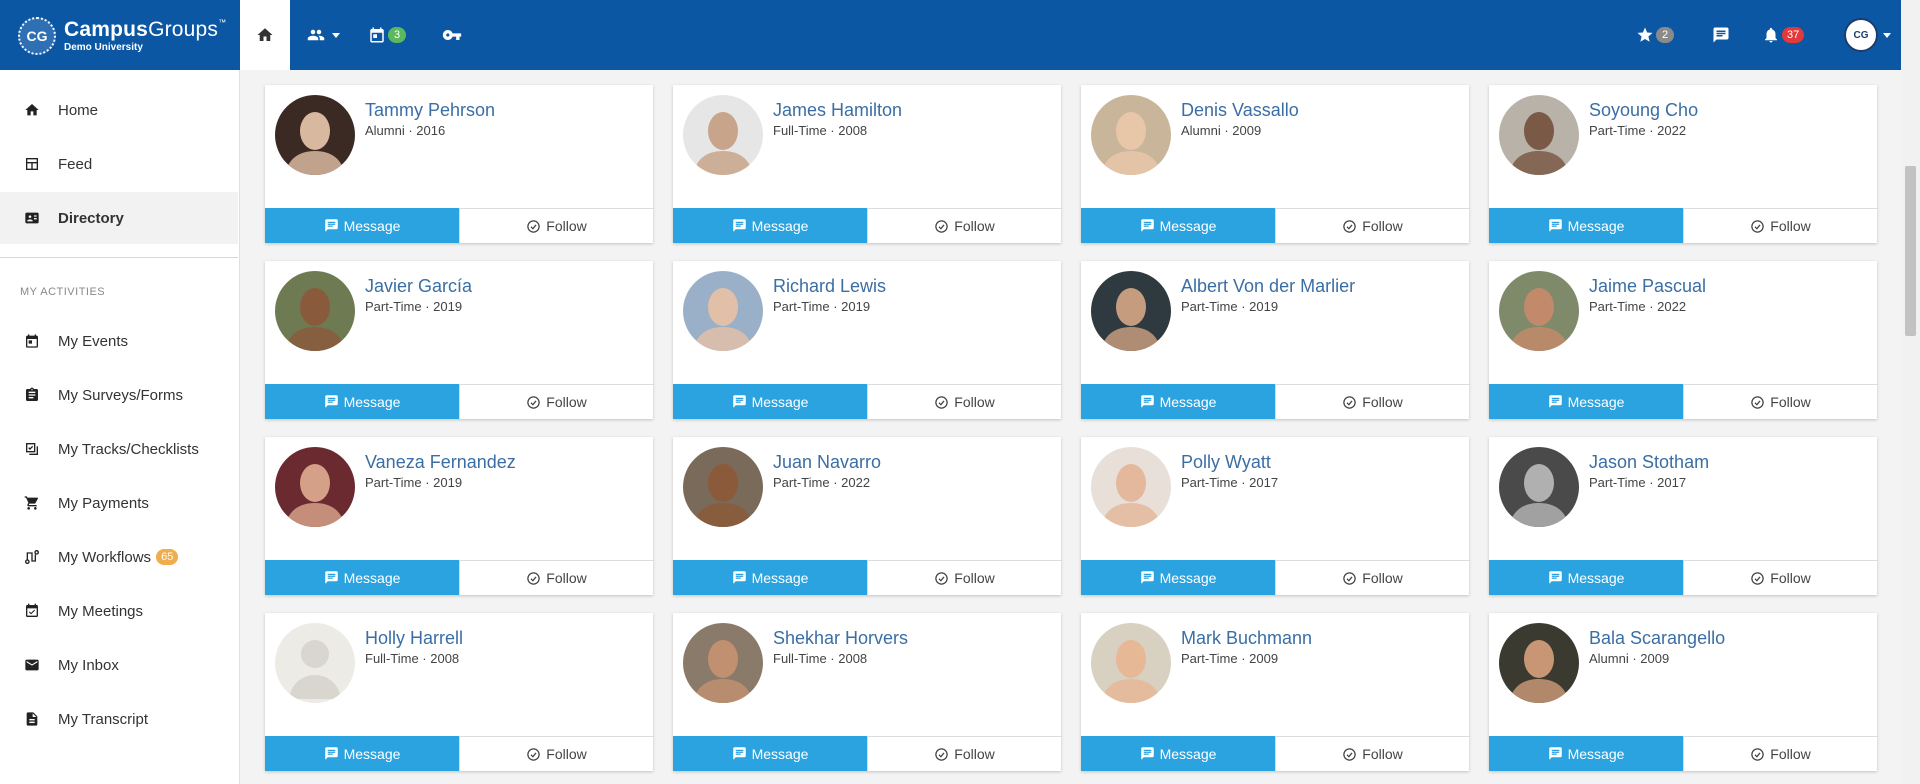  I want to click on nav-key-button, so click(452, 35).